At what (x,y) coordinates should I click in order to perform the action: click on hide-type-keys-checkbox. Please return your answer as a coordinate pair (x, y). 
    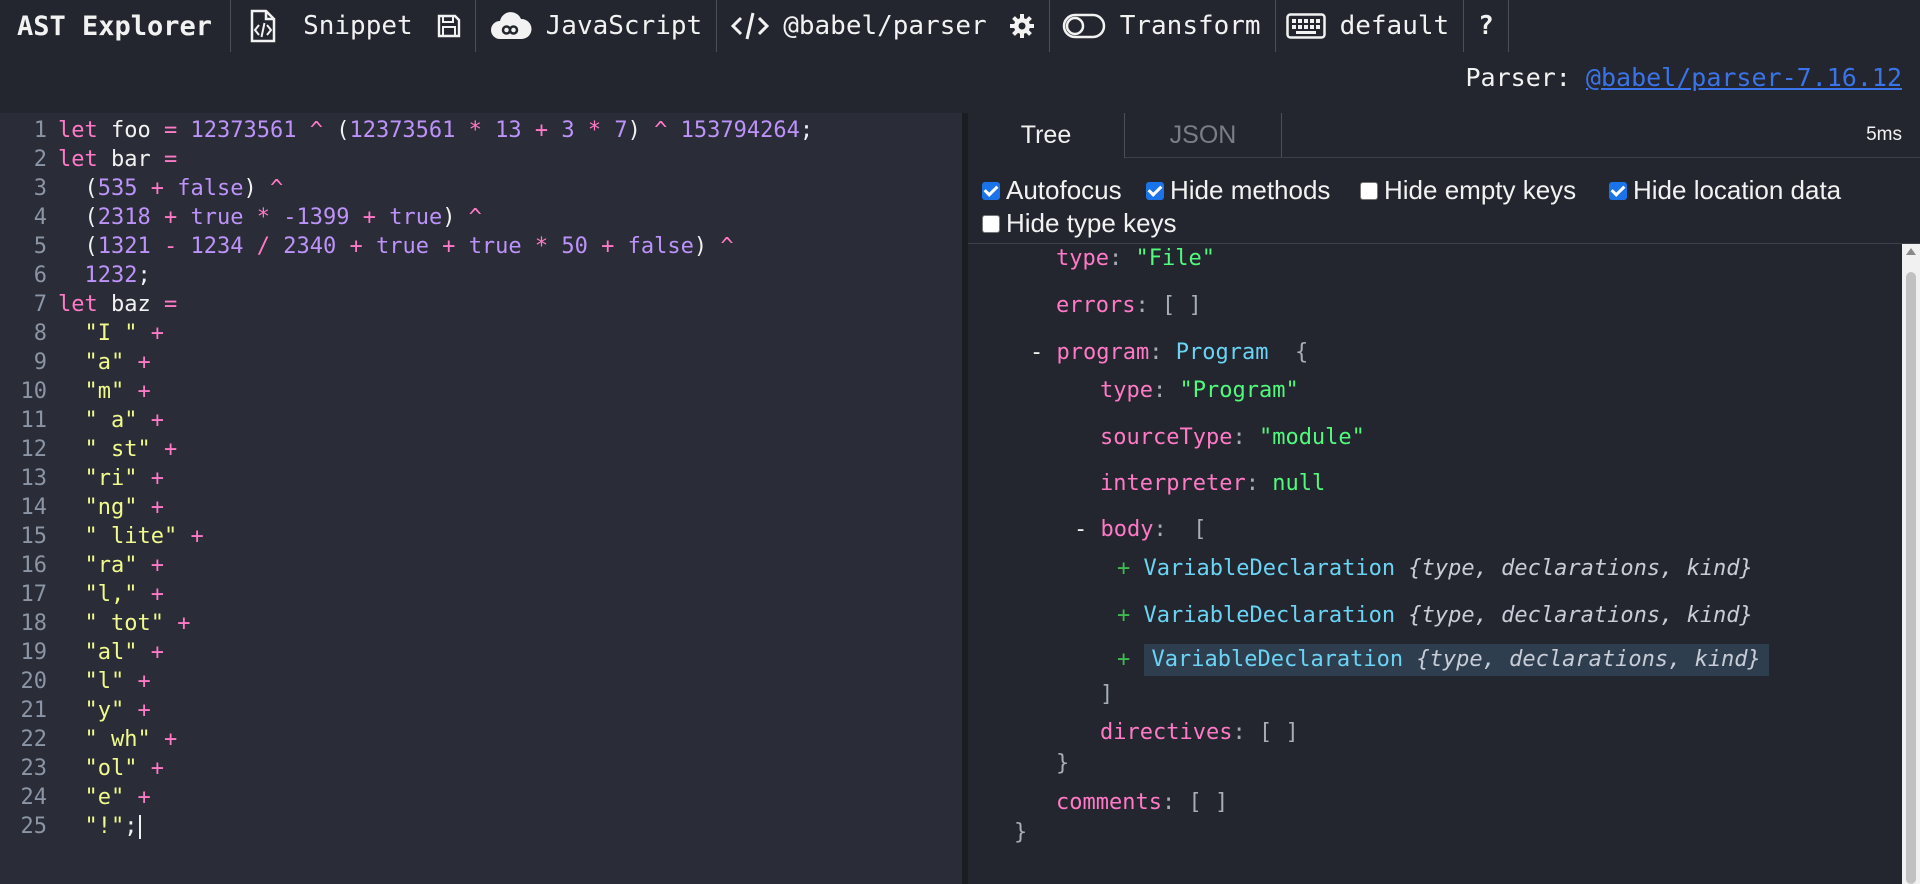
    Looking at the image, I should click on (991, 223).